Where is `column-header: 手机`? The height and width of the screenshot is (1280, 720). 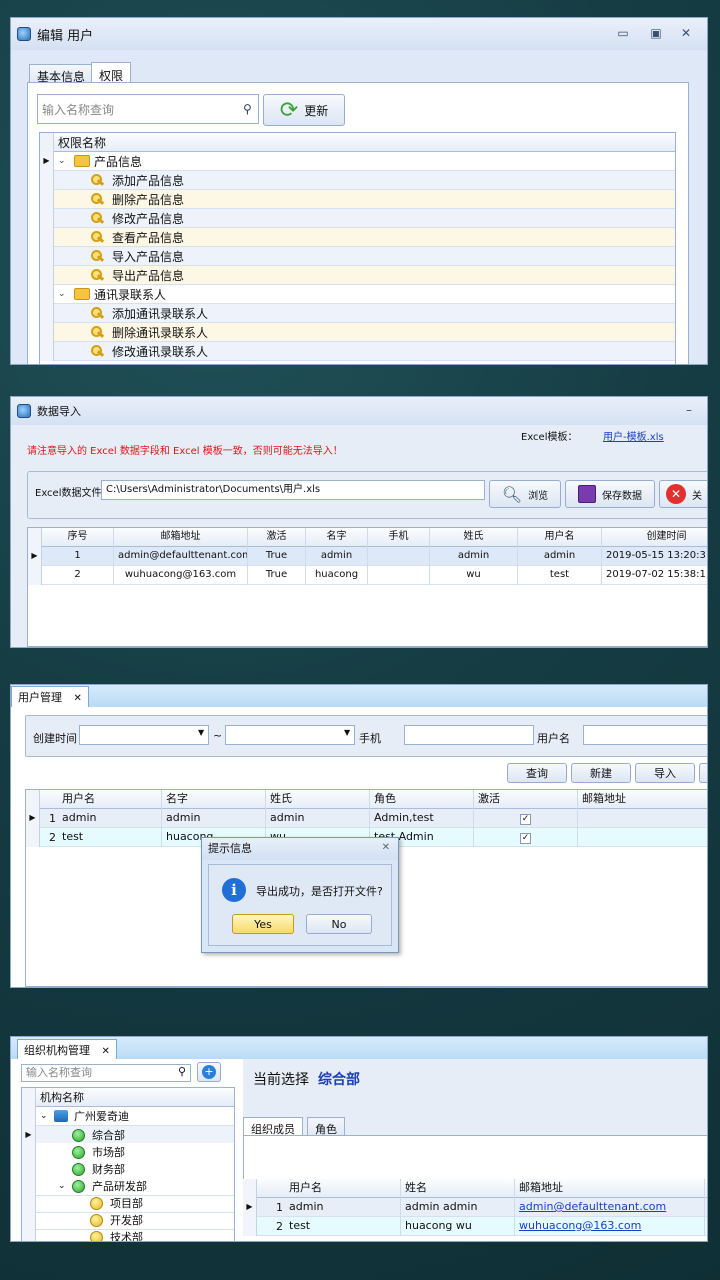 column-header: 手机 is located at coordinates (399, 537).